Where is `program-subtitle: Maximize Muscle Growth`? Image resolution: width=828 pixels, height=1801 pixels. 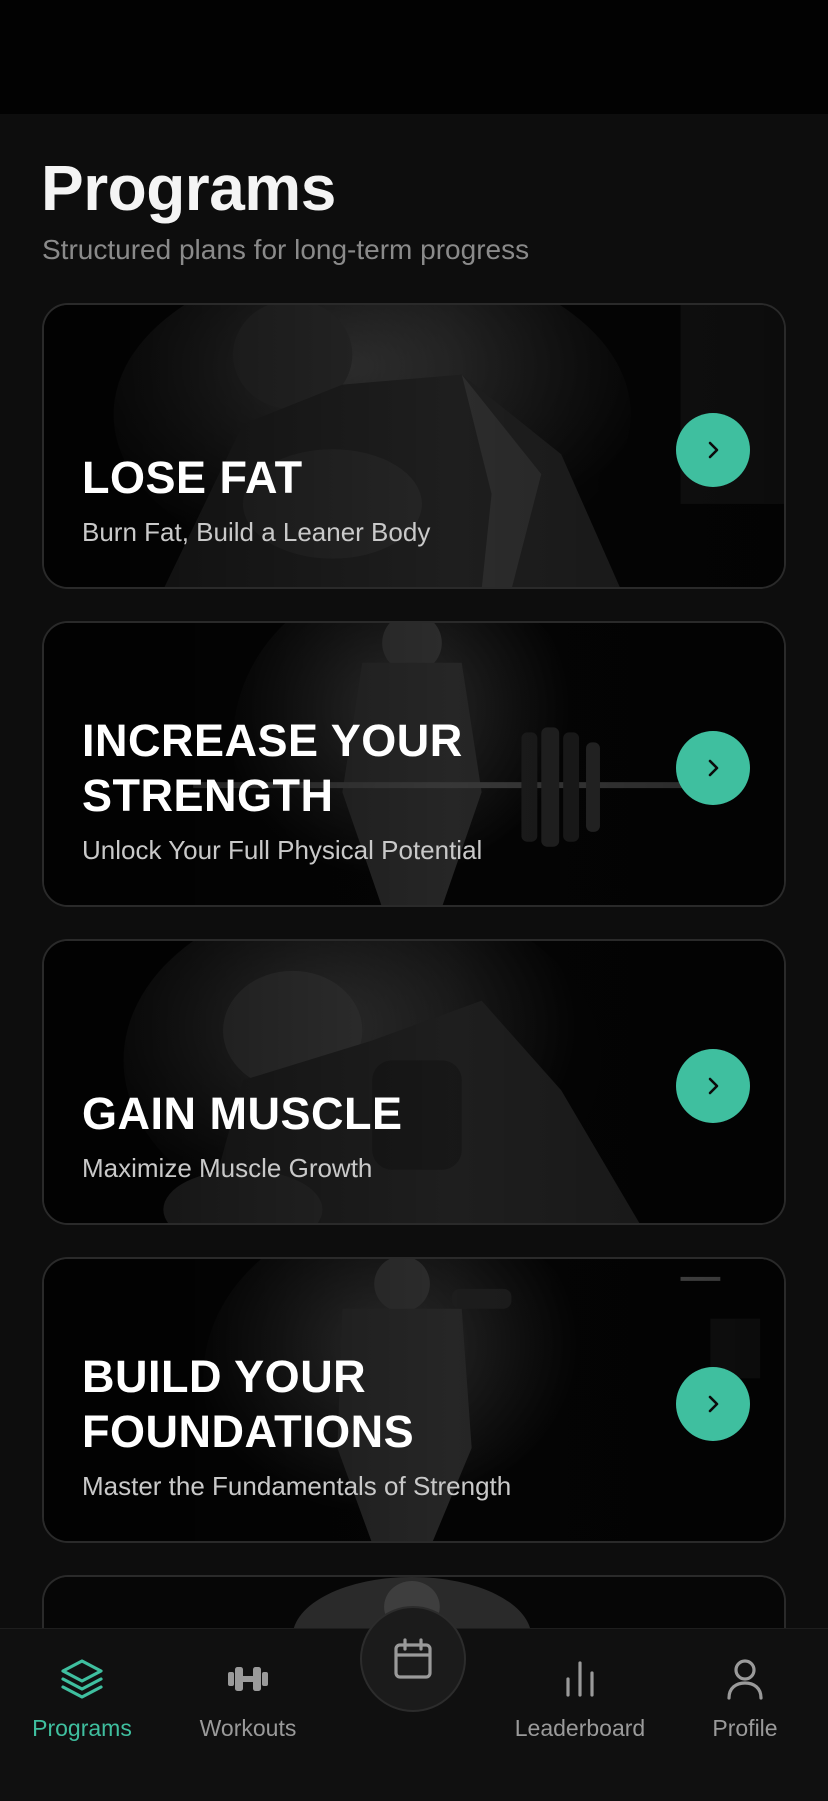 program-subtitle: Maximize Muscle Growth is located at coordinates (227, 1168).